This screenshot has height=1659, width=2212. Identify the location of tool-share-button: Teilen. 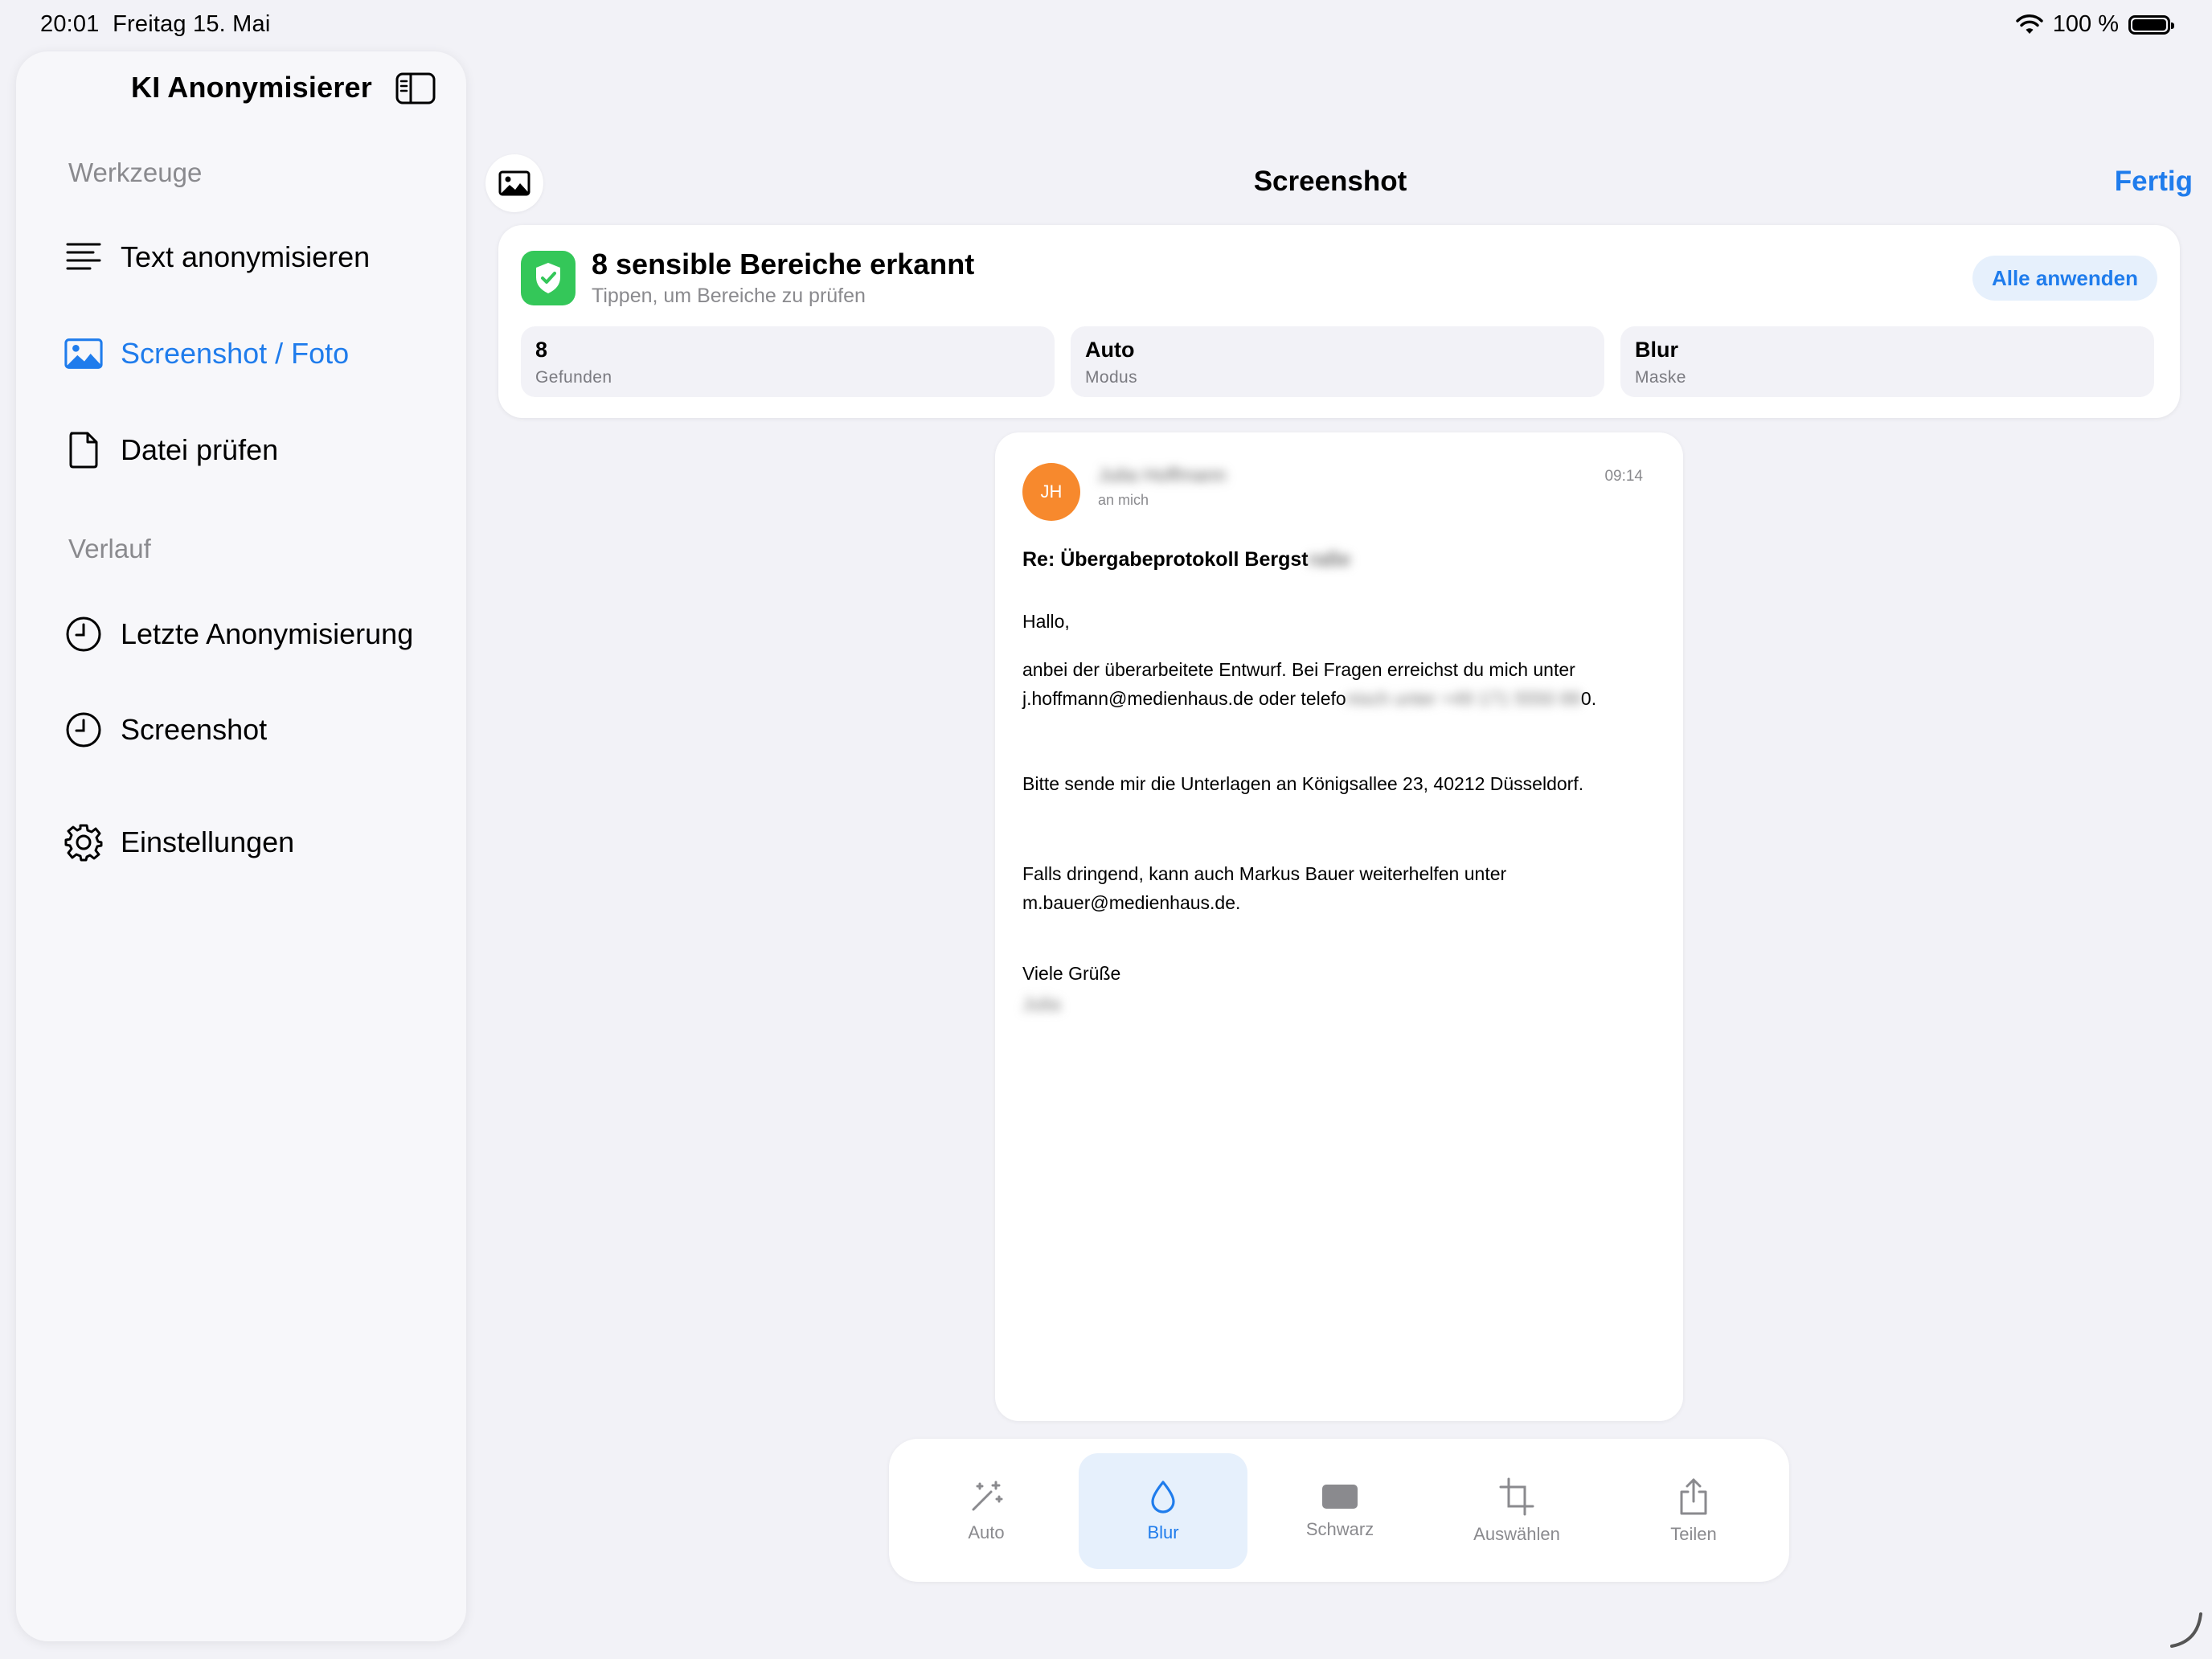
(1693, 1511).